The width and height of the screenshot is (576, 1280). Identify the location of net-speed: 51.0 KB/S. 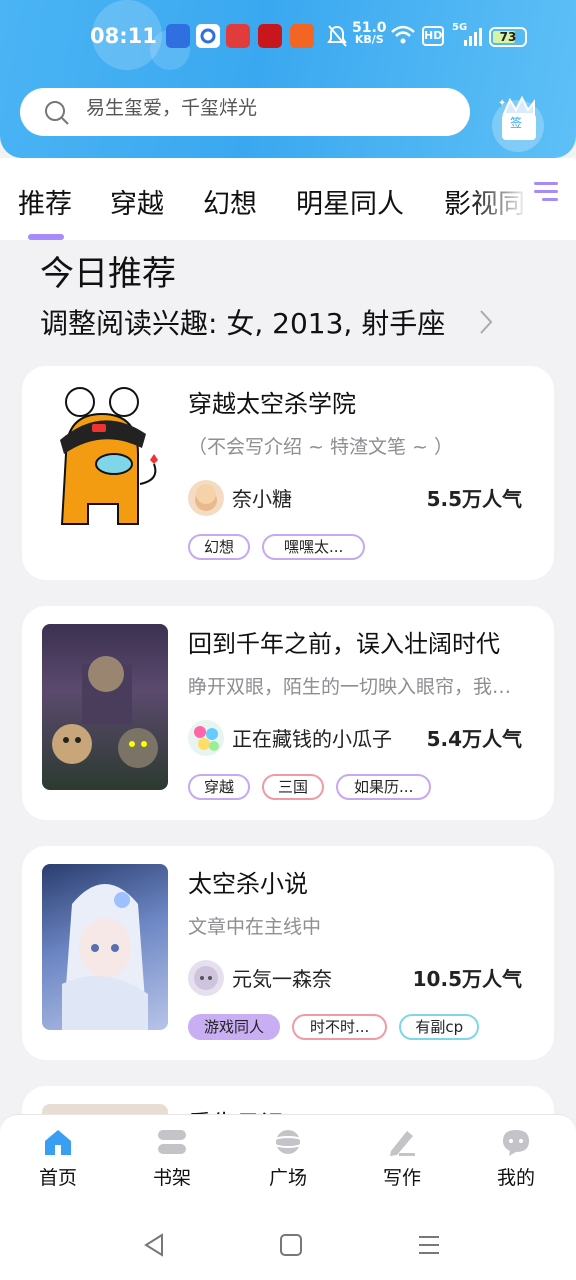
(369, 33).